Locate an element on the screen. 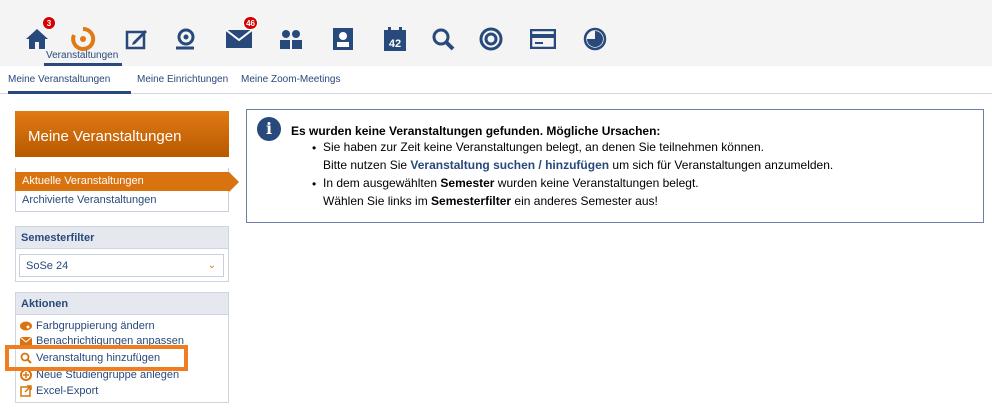 The image size is (992, 413). profile-icon is located at coordinates (343, 39).